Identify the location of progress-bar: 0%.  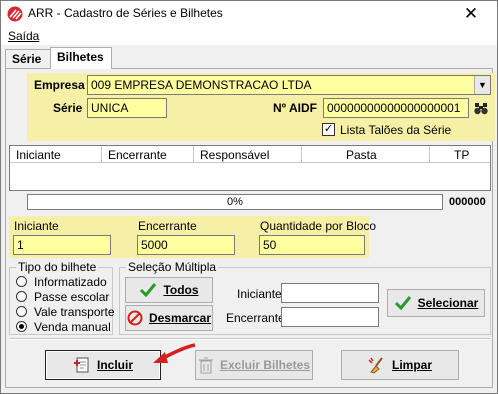
(235, 202).